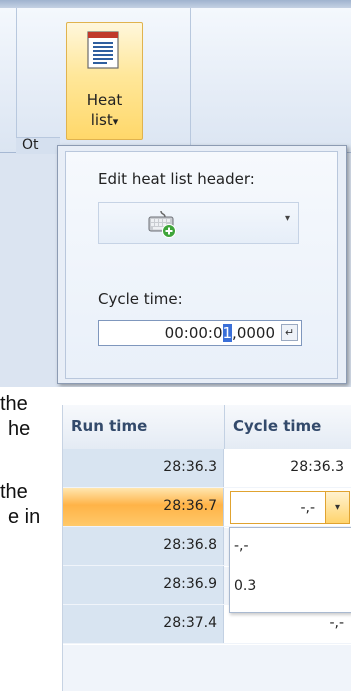 This screenshot has width=351, height=691. What do you see at coordinates (143, 546) in the screenshot?
I see `run-time-cell: 28:36.8` at bounding box center [143, 546].